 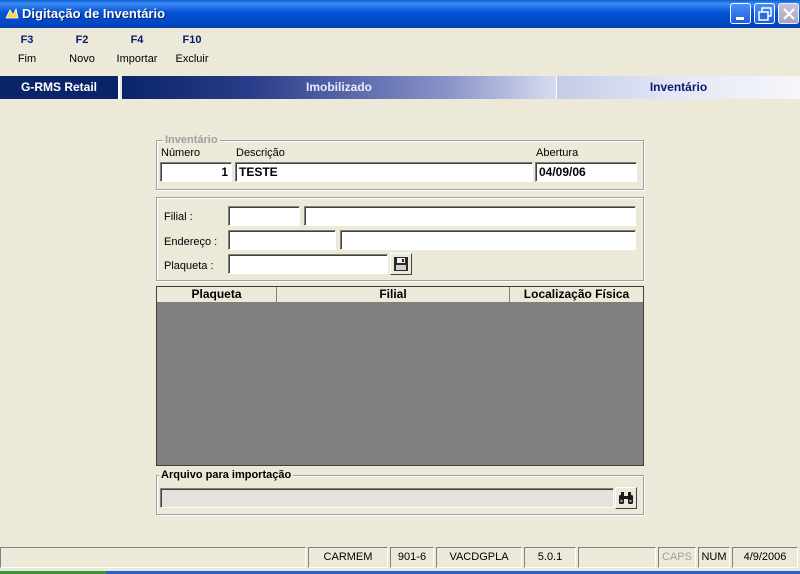 I want to click on grid-header: Plaqueta Filial Localização Física, so click(x=400, y=295).